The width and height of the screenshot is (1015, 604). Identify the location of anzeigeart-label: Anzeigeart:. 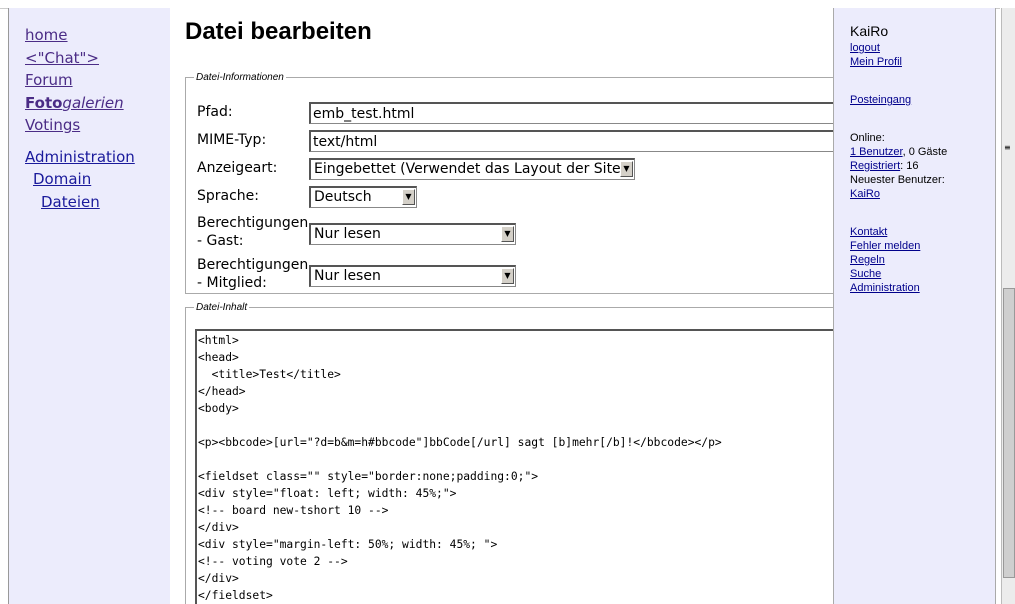
(237, 168).